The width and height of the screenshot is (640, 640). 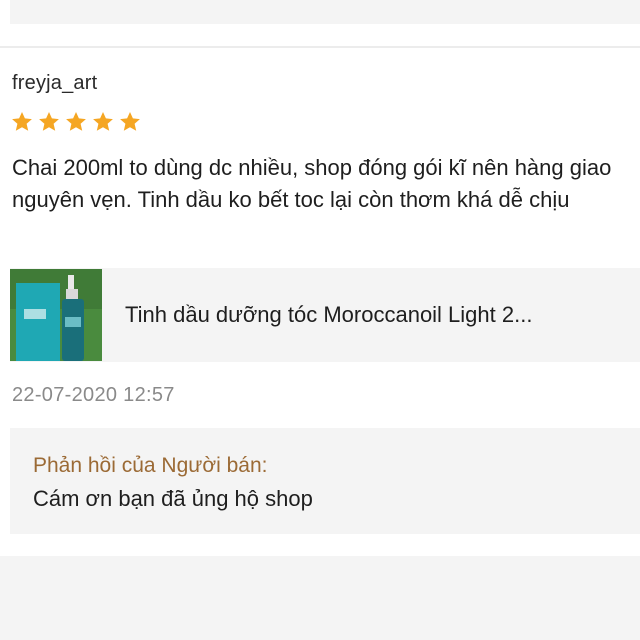 I want to click on seller-reply-title: Phản hồi của Người bán:, so click(x=150, y=465).